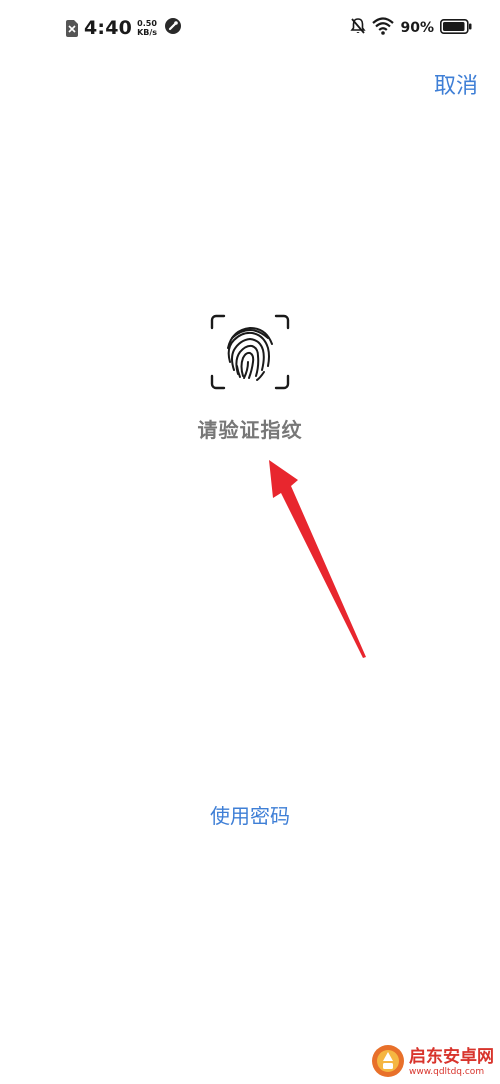  Describe the element at coordinates (456, 84) in the screenshot. I see `cancel-button: 取消` at that location.